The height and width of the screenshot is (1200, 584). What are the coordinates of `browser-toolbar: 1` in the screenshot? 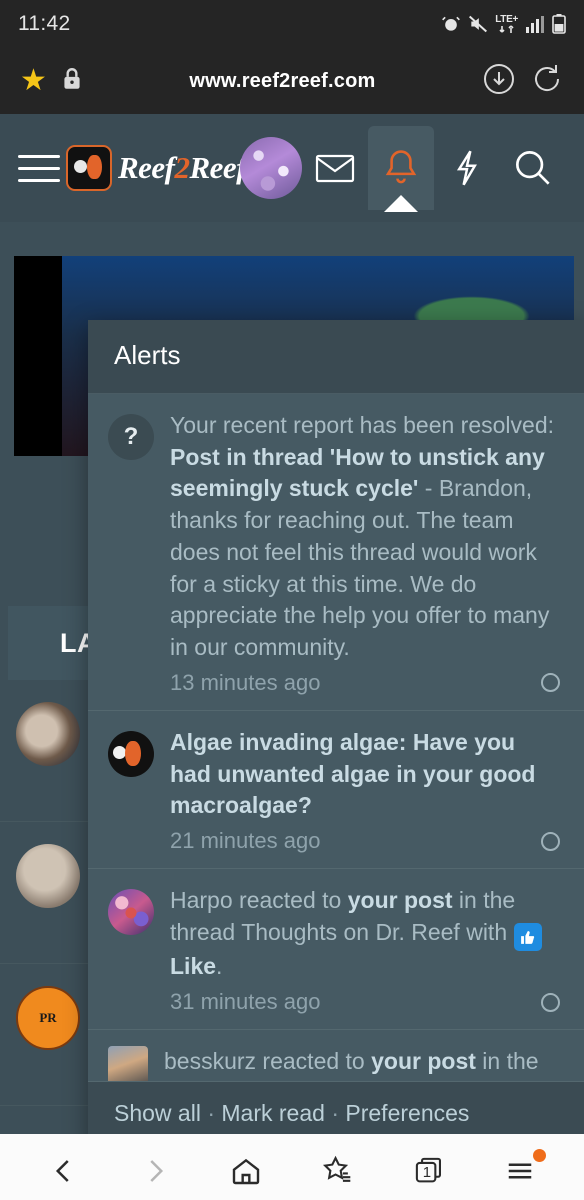 It's located at (292, 1167).